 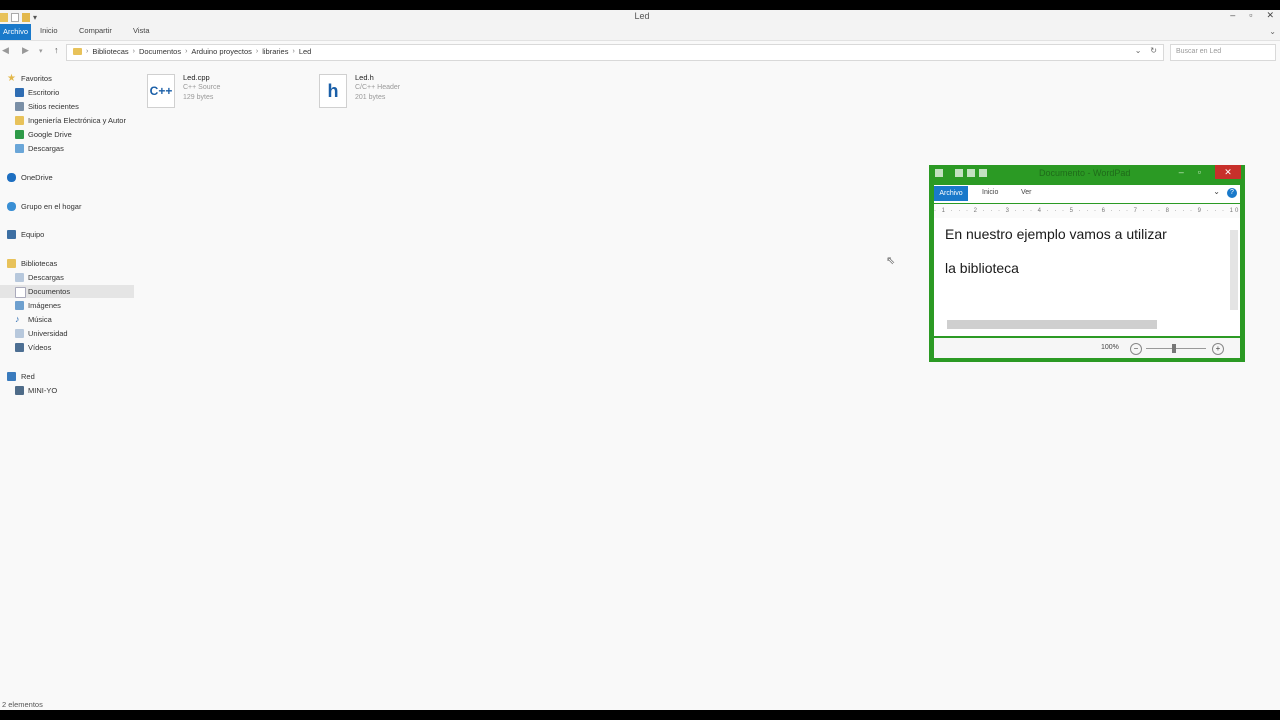 I want to click on zoom-slider, so click(x=1176, y=348).